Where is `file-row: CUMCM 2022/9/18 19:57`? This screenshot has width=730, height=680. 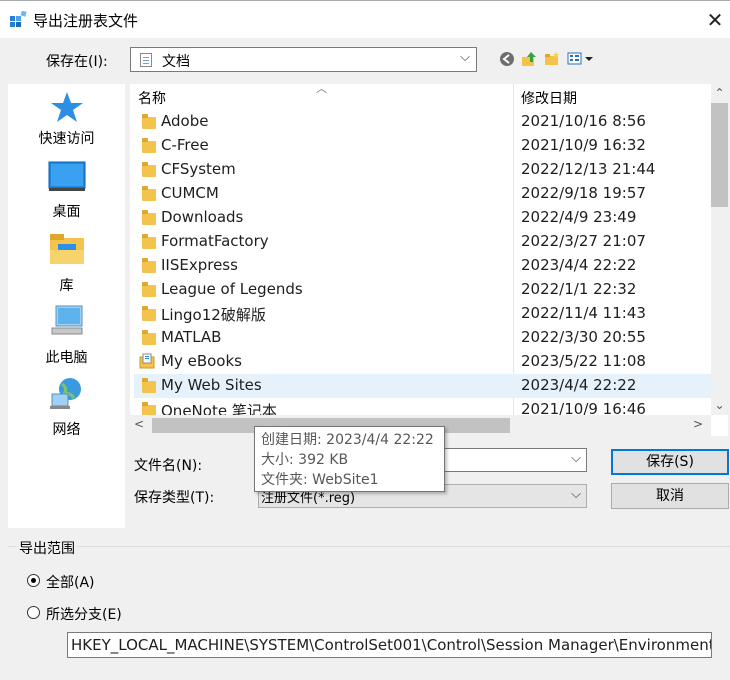
file-row: CUMCM 2022/9/18 19:57 is located at coordinates (422, 194).